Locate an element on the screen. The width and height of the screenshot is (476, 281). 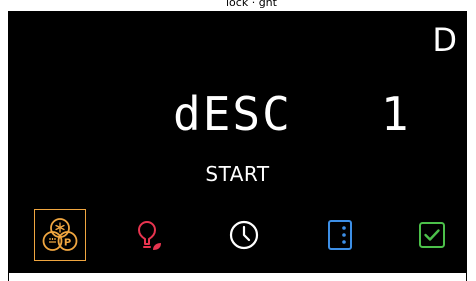
freeze-pressure-button: P is located at coordinates (60, 235).